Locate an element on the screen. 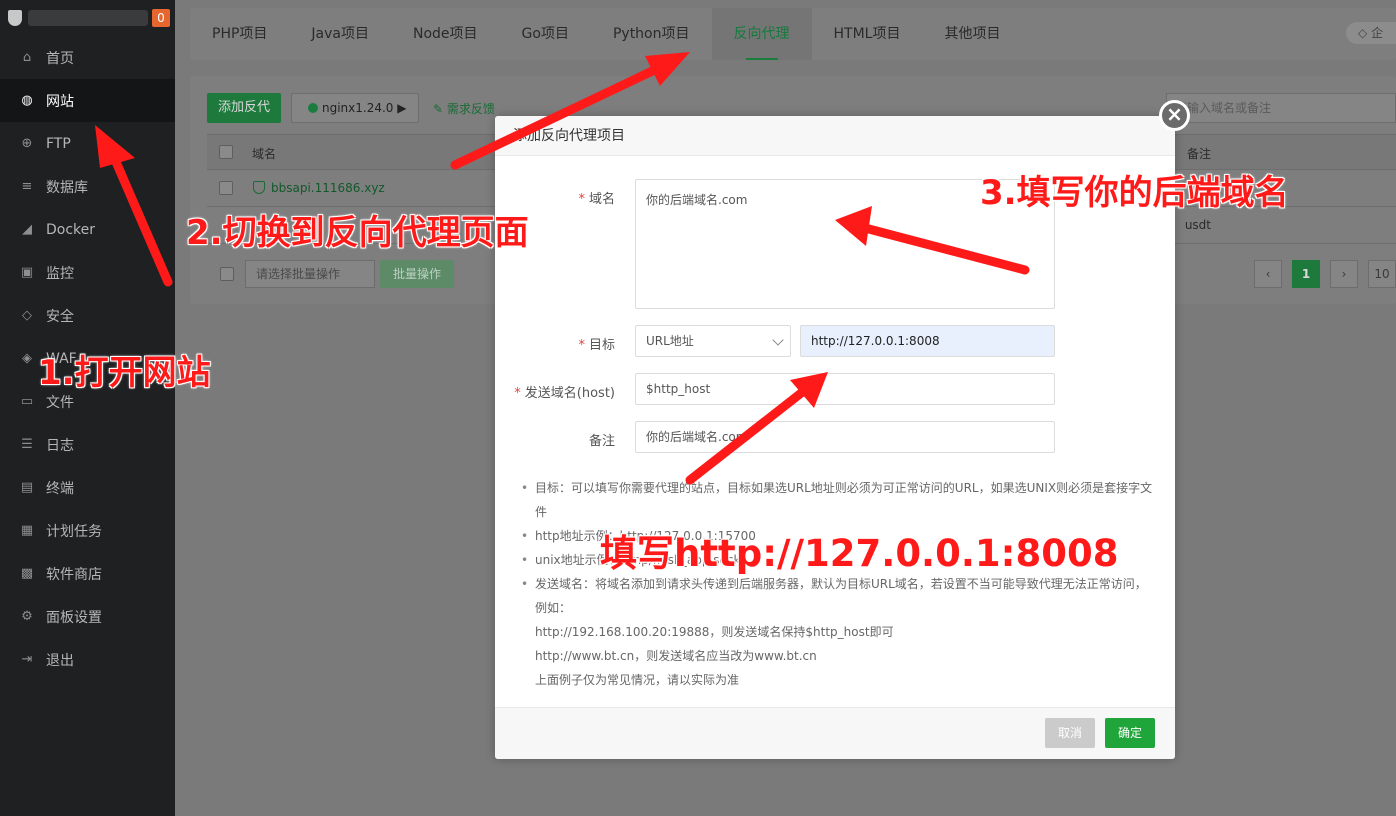  sidebar-item-13: ⚙ 面板设置 is located at coordinates (87, 616).